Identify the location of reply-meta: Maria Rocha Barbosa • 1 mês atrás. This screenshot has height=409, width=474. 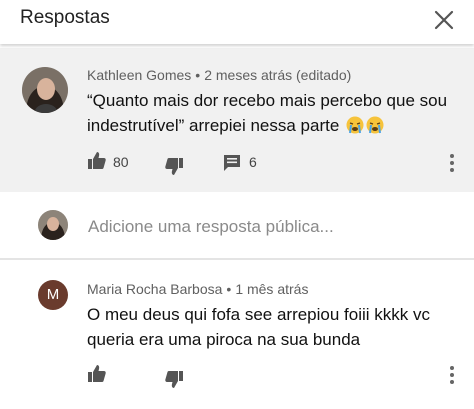
(198, 289).